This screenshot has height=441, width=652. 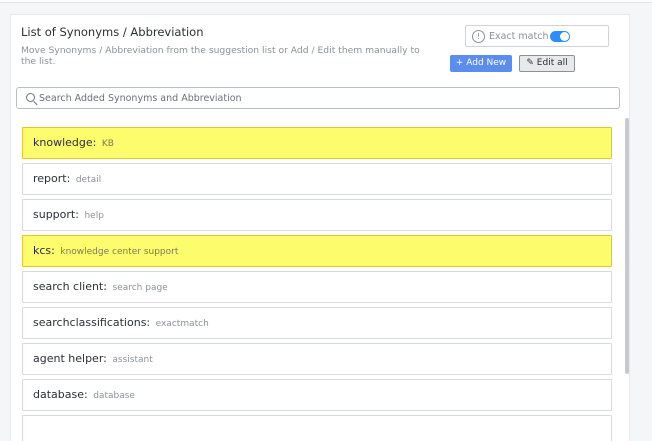 What do you see at coordinates (94, 216) in the screenshot?
I see `synonym-value: help` at bounding box center [94, 216].